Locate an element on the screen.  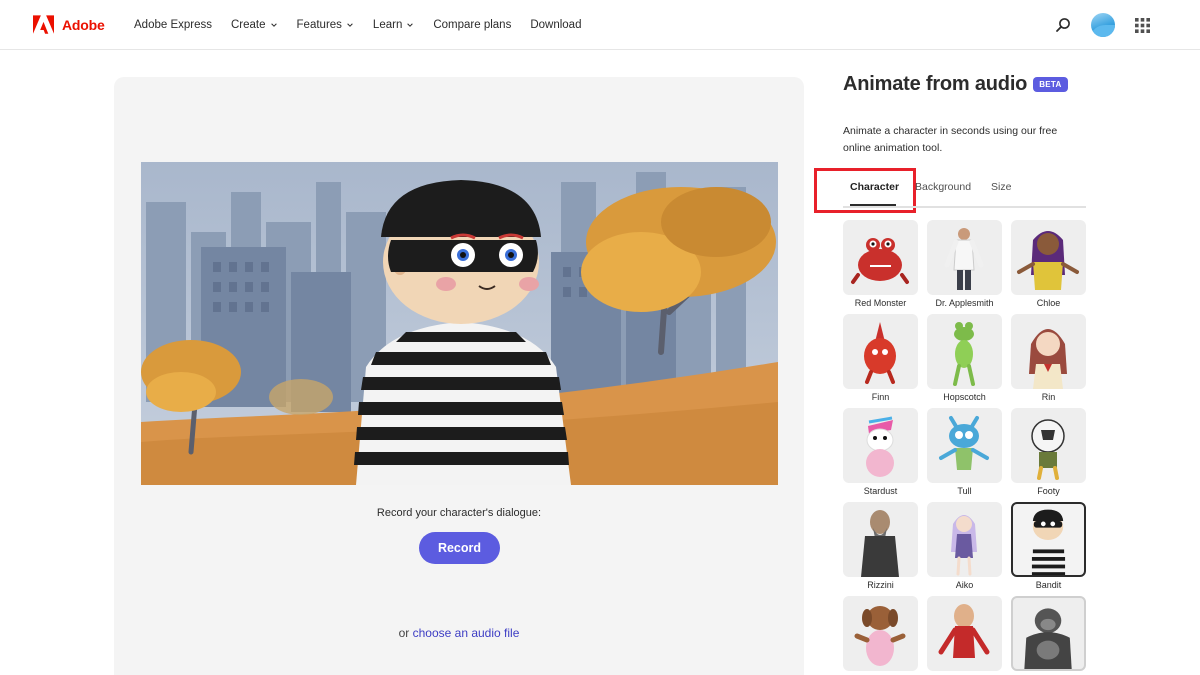
rizzini-avatar is located at coordinates (880, 543).